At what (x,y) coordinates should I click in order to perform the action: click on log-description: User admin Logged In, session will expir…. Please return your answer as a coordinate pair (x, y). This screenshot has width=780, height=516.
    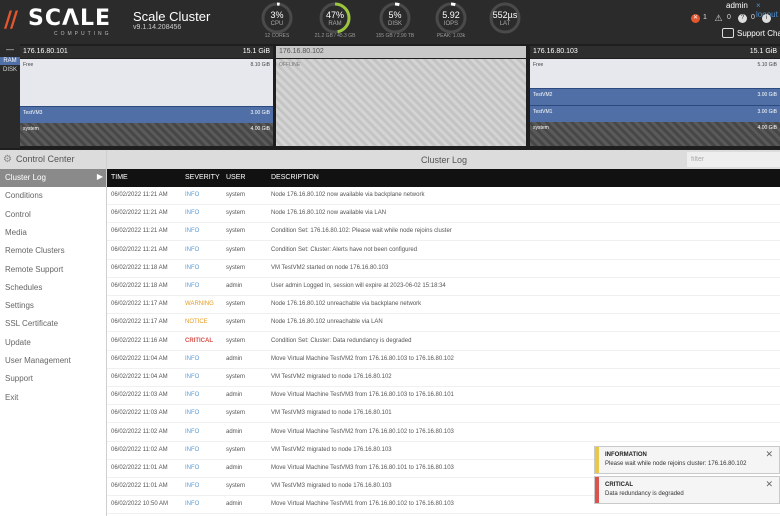
    Looking at the image, I should click on (358, 286).